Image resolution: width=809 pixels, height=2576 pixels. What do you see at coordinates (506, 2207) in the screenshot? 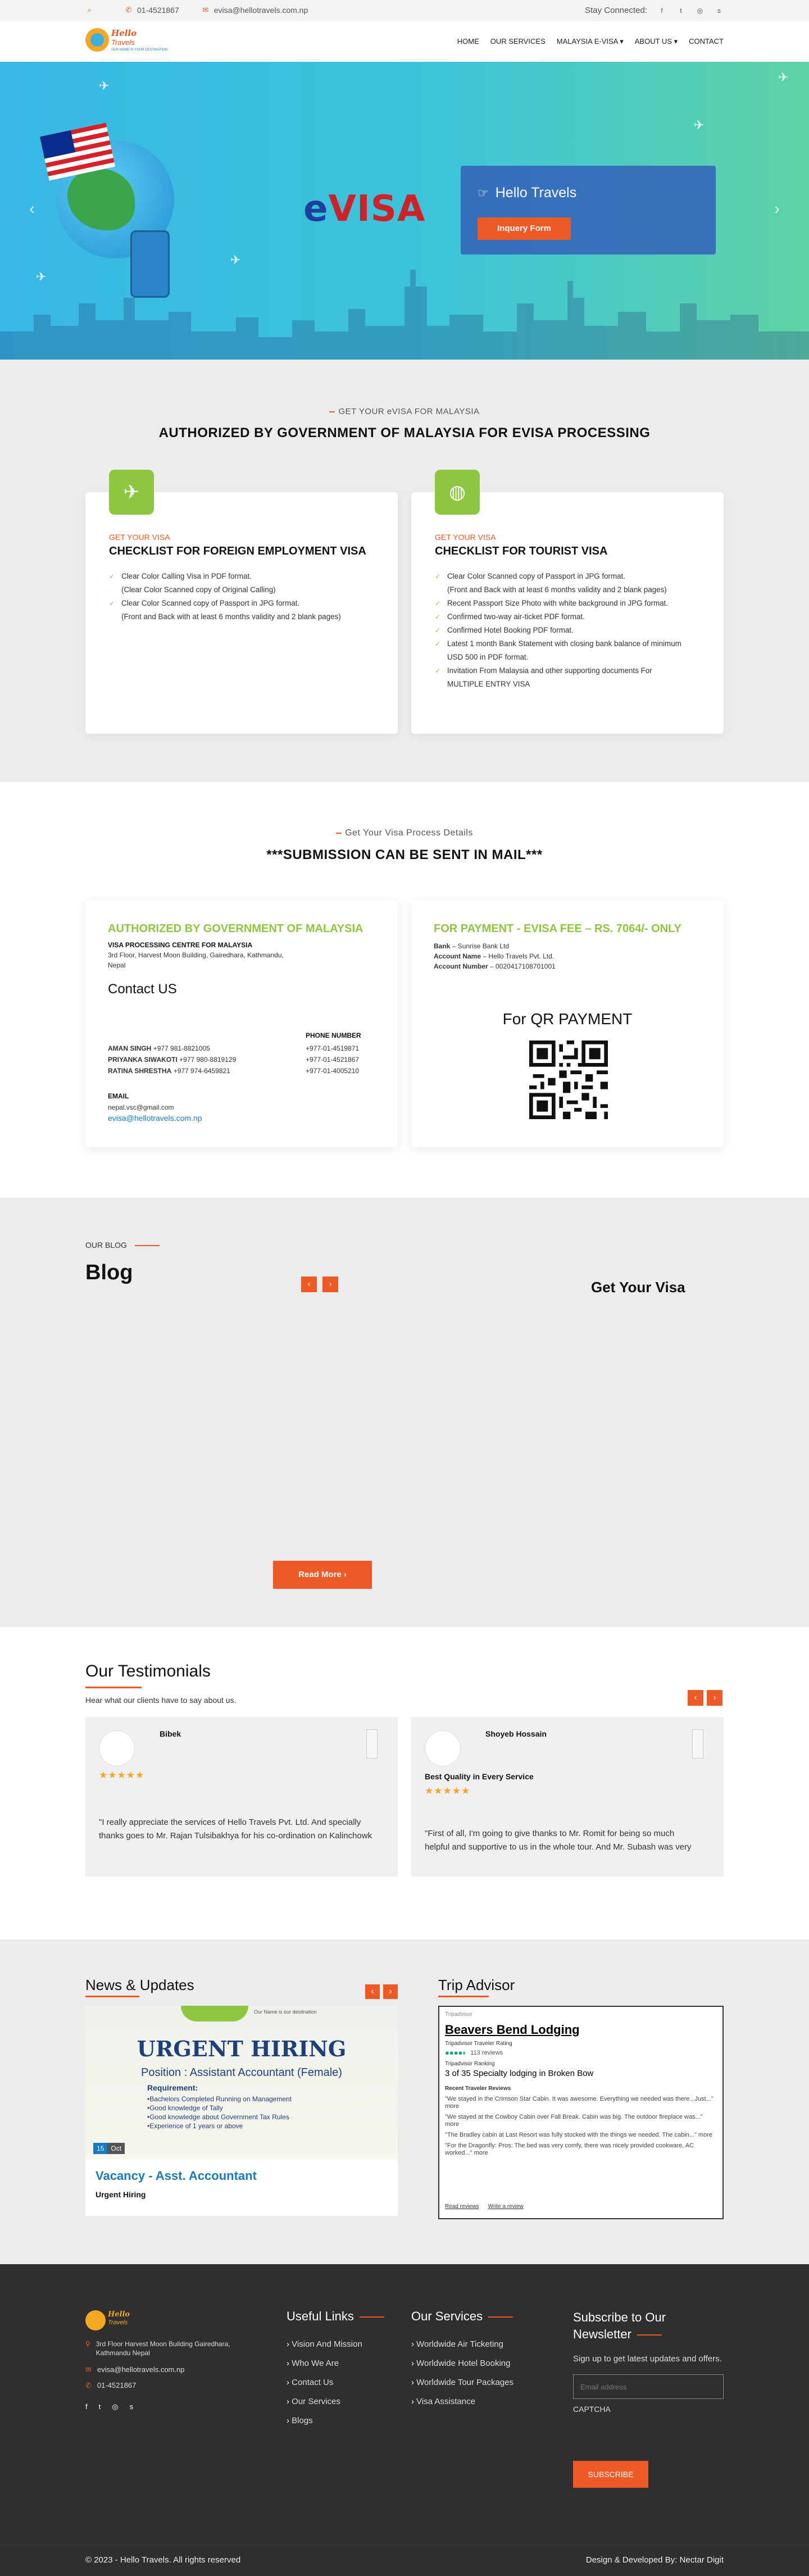
I see `write-review-link: Write a review` at bounding box center [506, 2207].